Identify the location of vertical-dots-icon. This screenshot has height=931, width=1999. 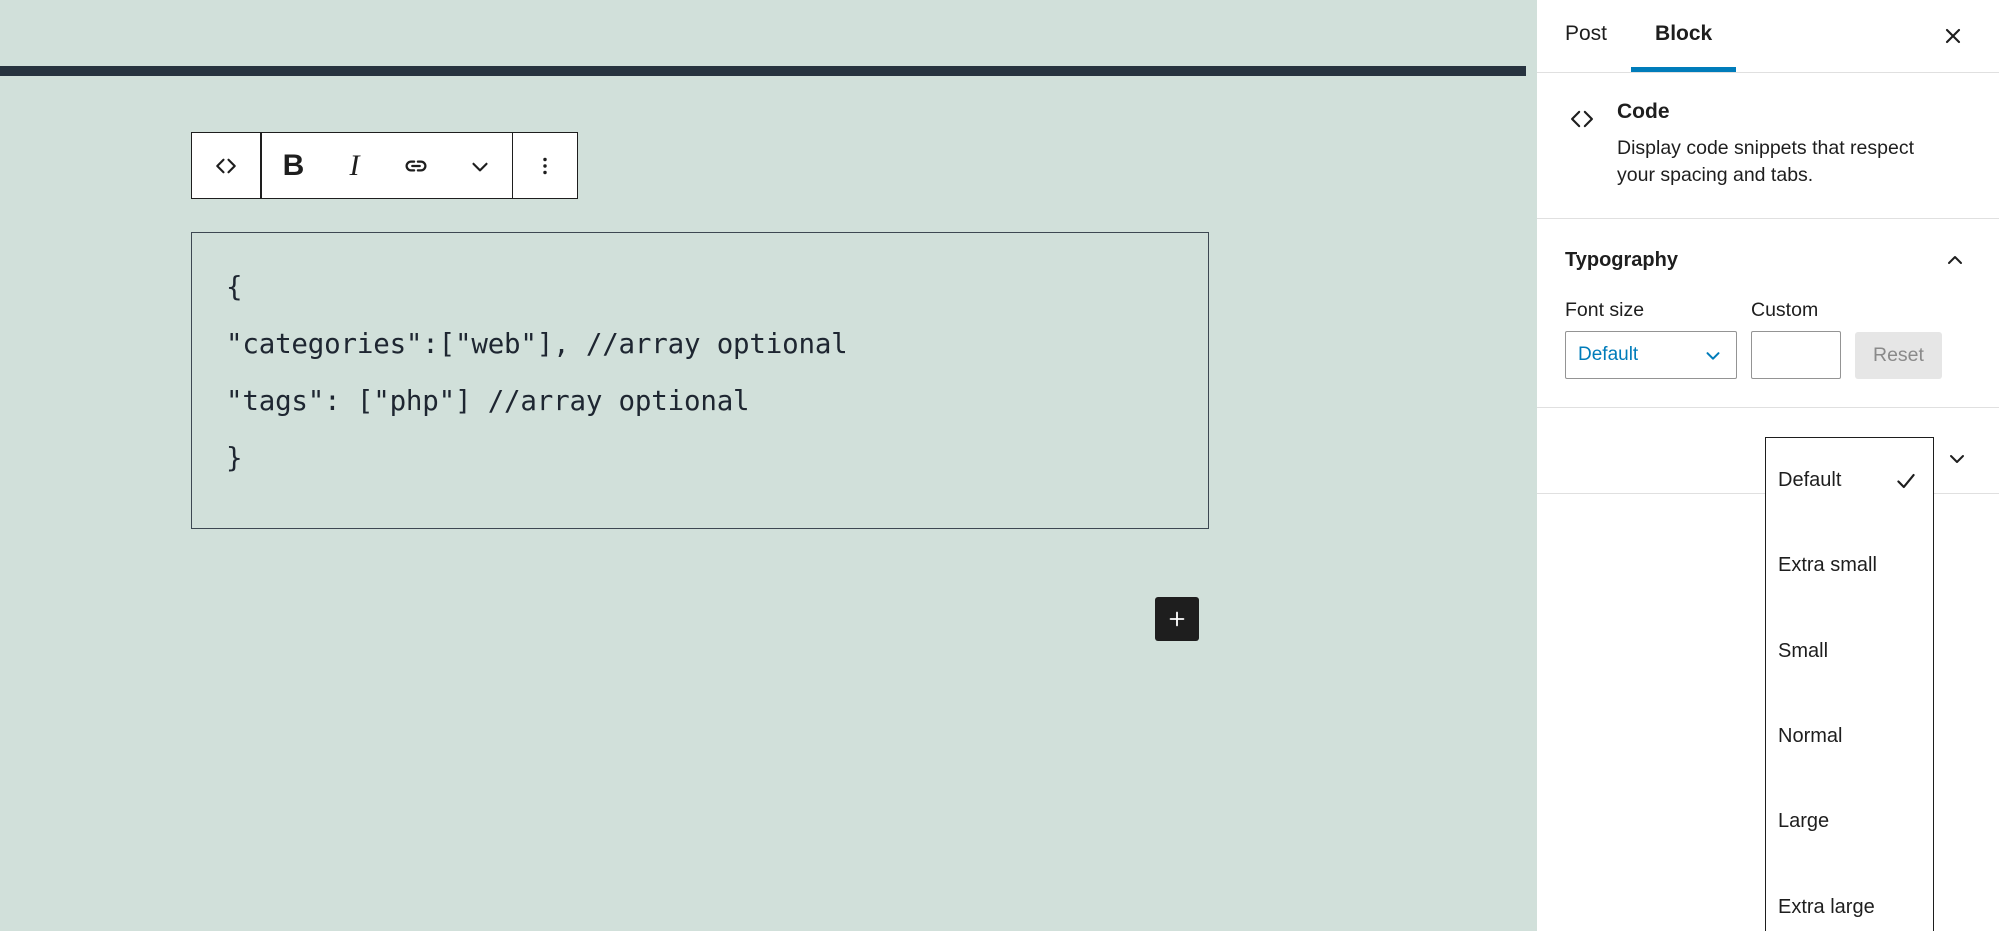
(545, 165).